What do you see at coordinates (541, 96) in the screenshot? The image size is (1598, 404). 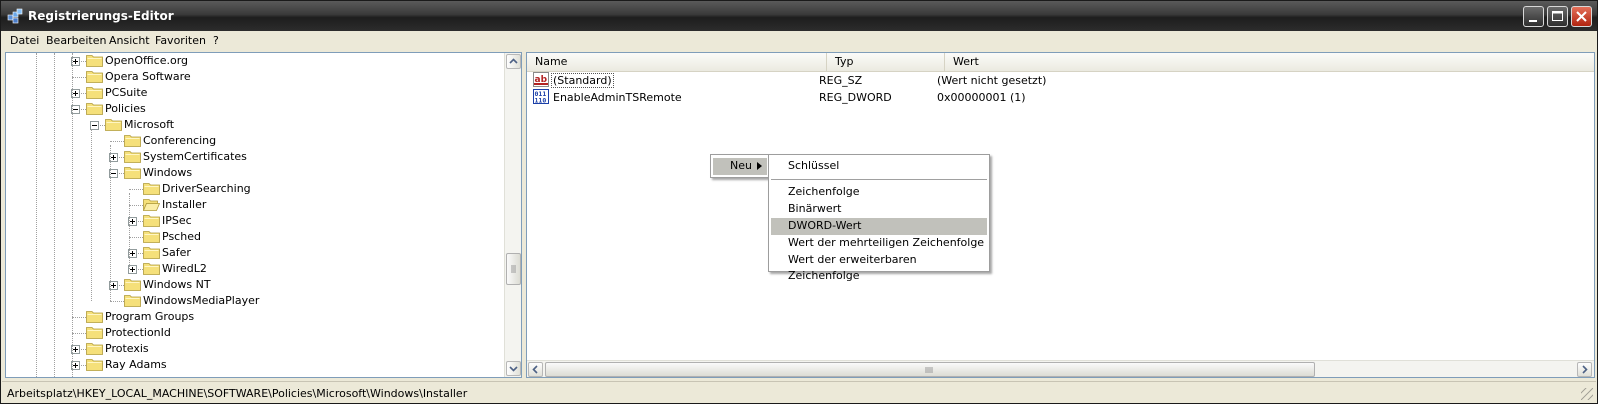 I see `binary-value-icon: 011 110` at bounding box center [541, 96].